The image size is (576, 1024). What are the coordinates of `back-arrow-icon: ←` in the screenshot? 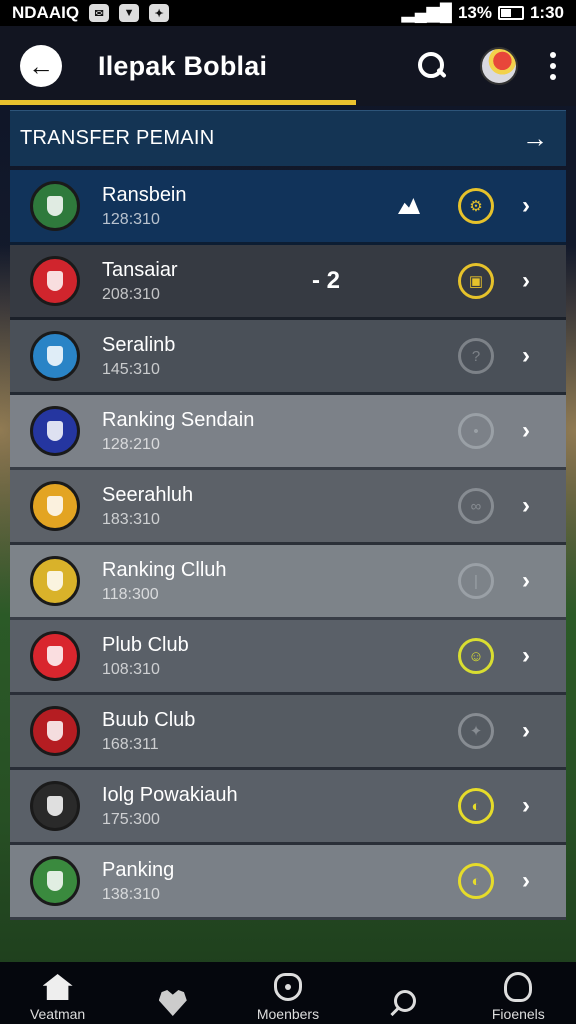 It's located at (41, 65).